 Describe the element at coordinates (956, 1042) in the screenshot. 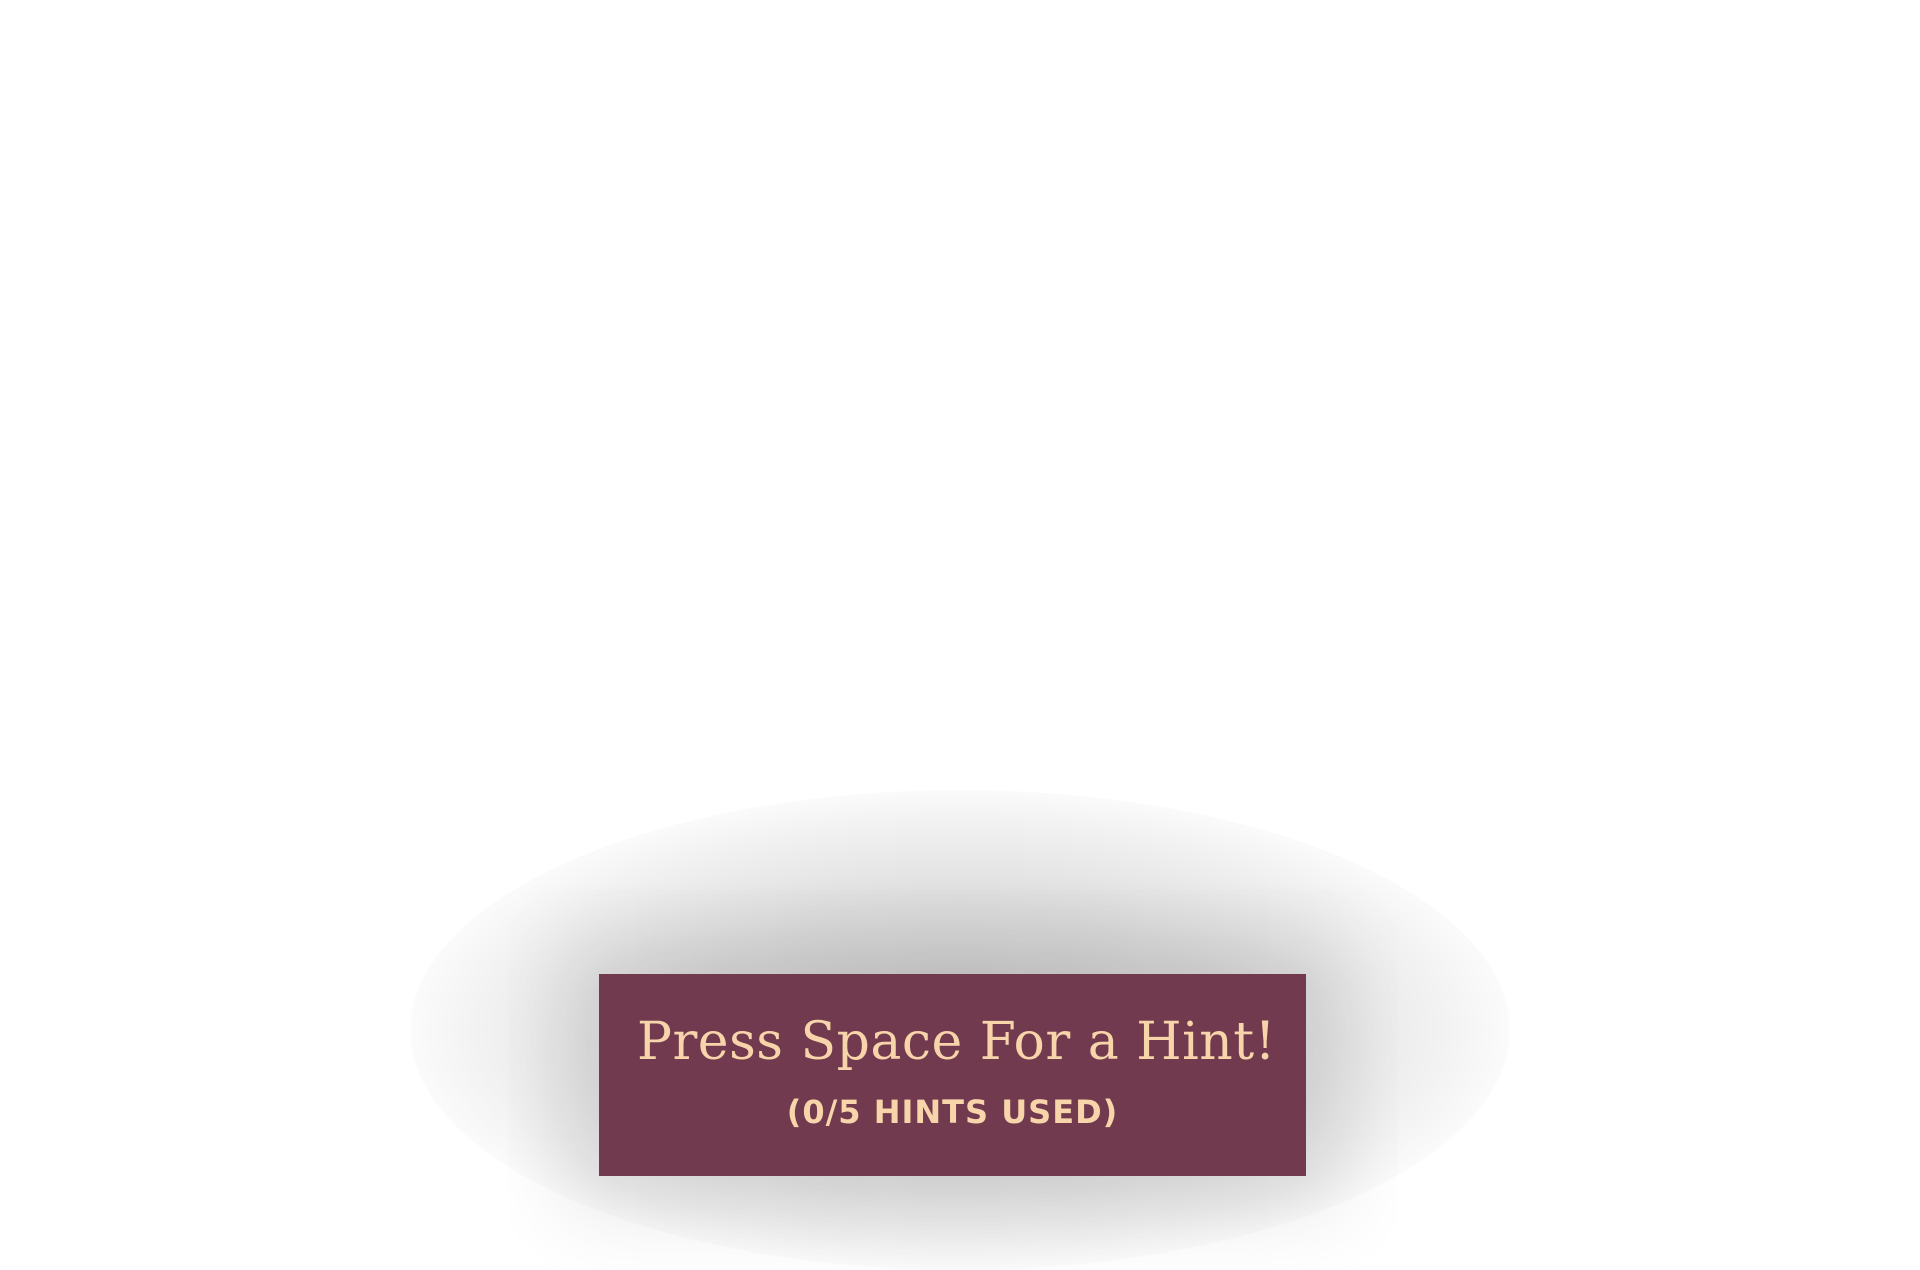

I see `hint-prompt-text: Press Space For a Hint!` at that location.